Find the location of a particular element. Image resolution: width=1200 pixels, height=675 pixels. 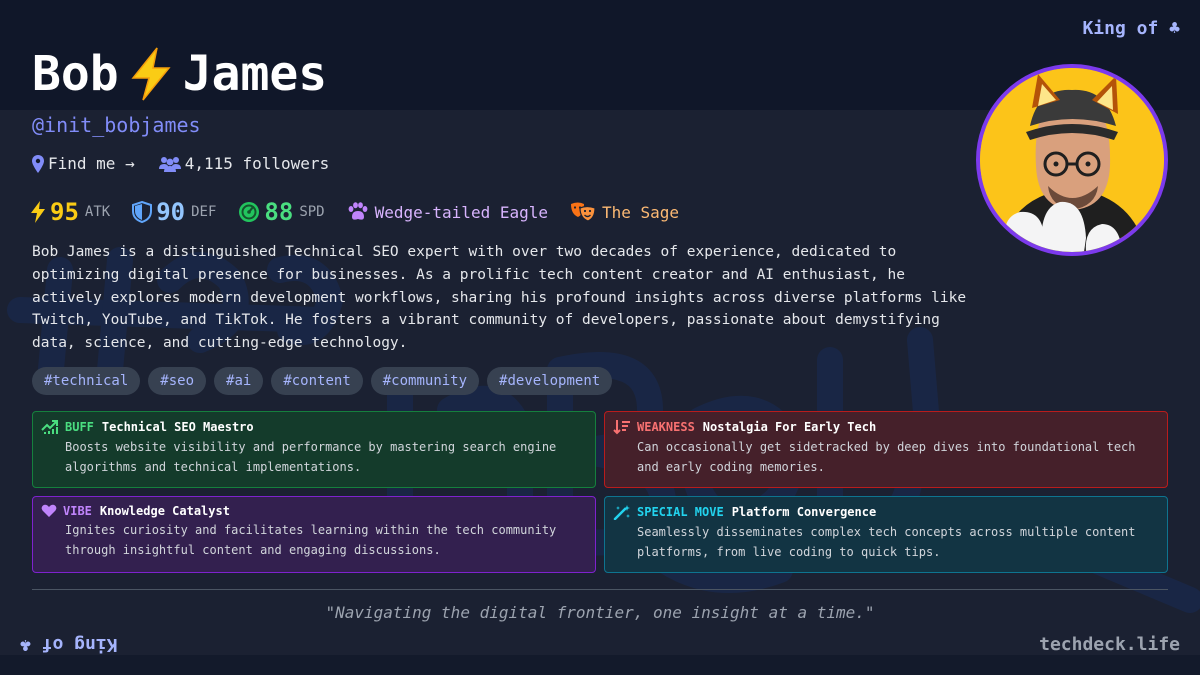

tag-content: #content is located at coordinates (317, 381).